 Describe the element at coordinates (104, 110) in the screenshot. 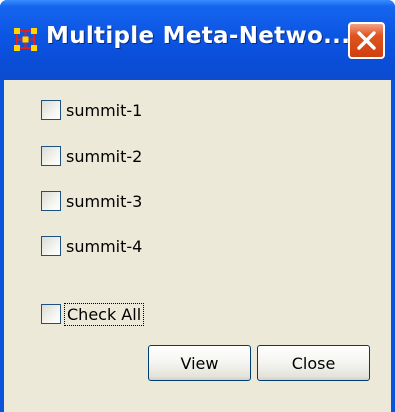

I see `checkbox-label: summit-1` at that location.